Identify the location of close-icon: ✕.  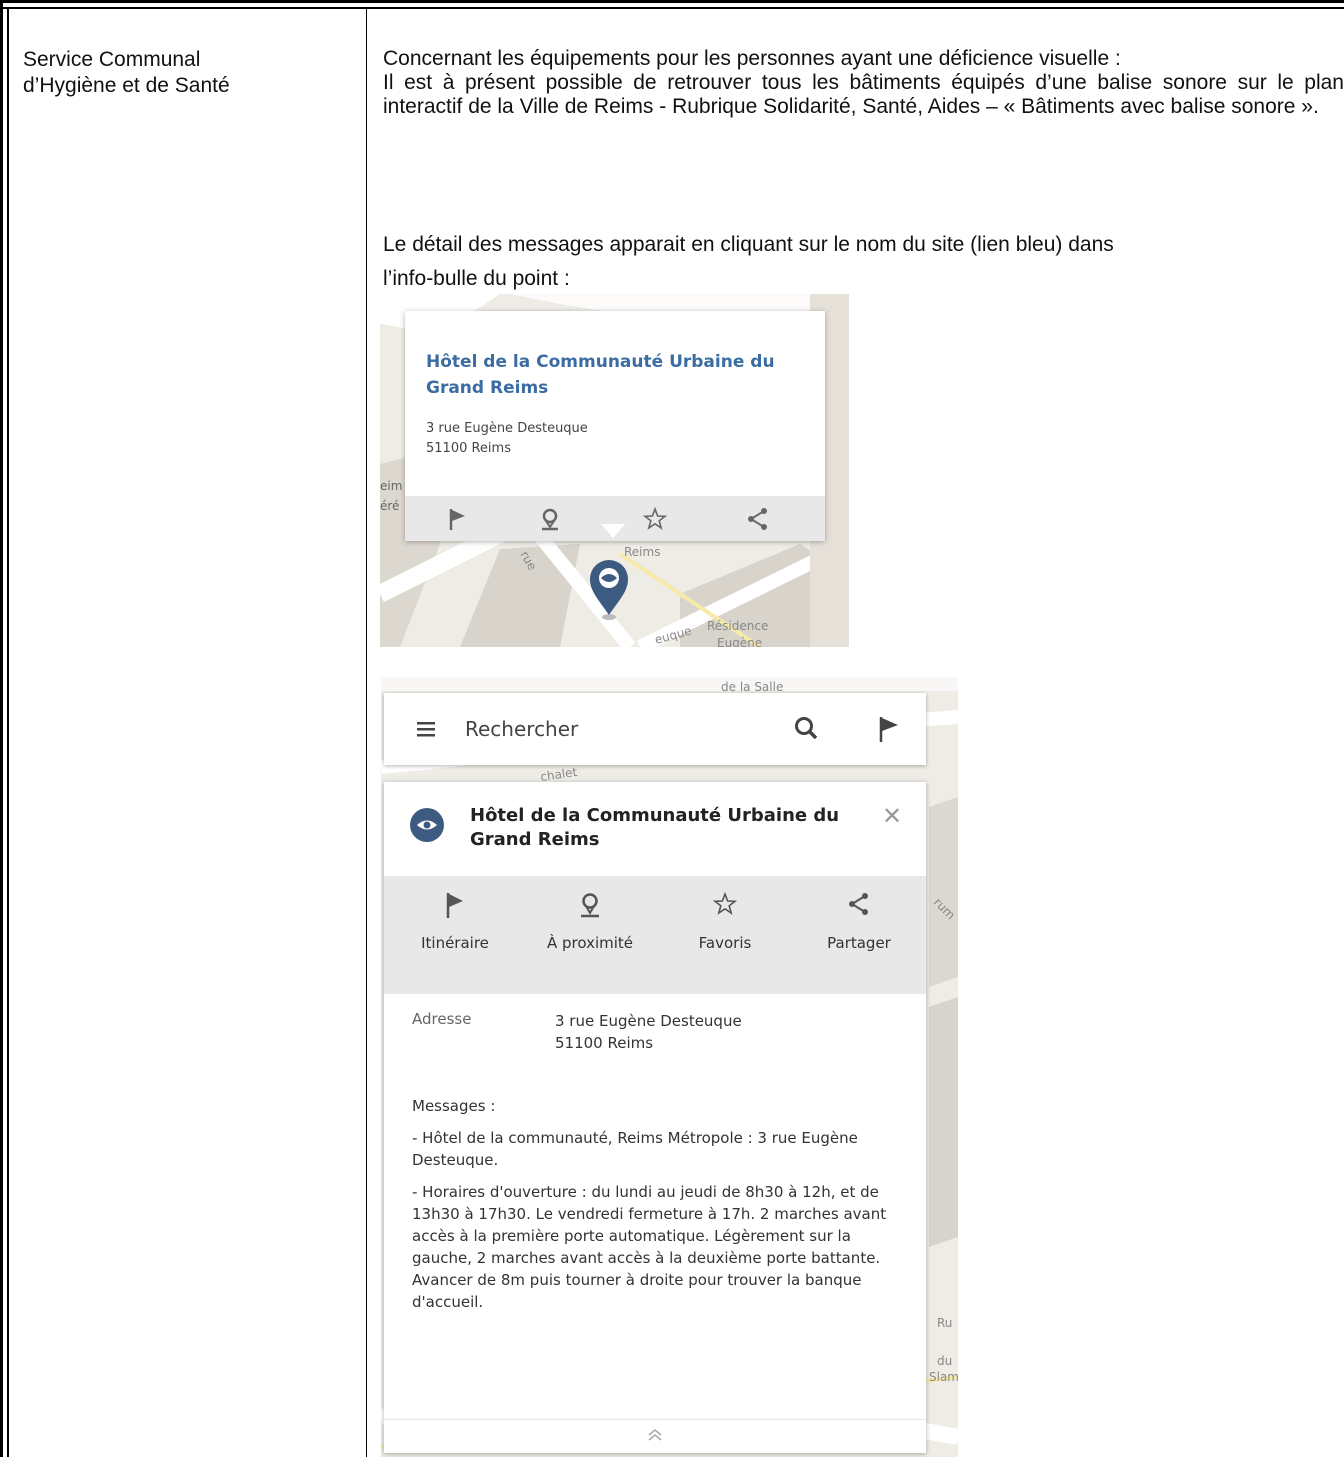
(892, 816).